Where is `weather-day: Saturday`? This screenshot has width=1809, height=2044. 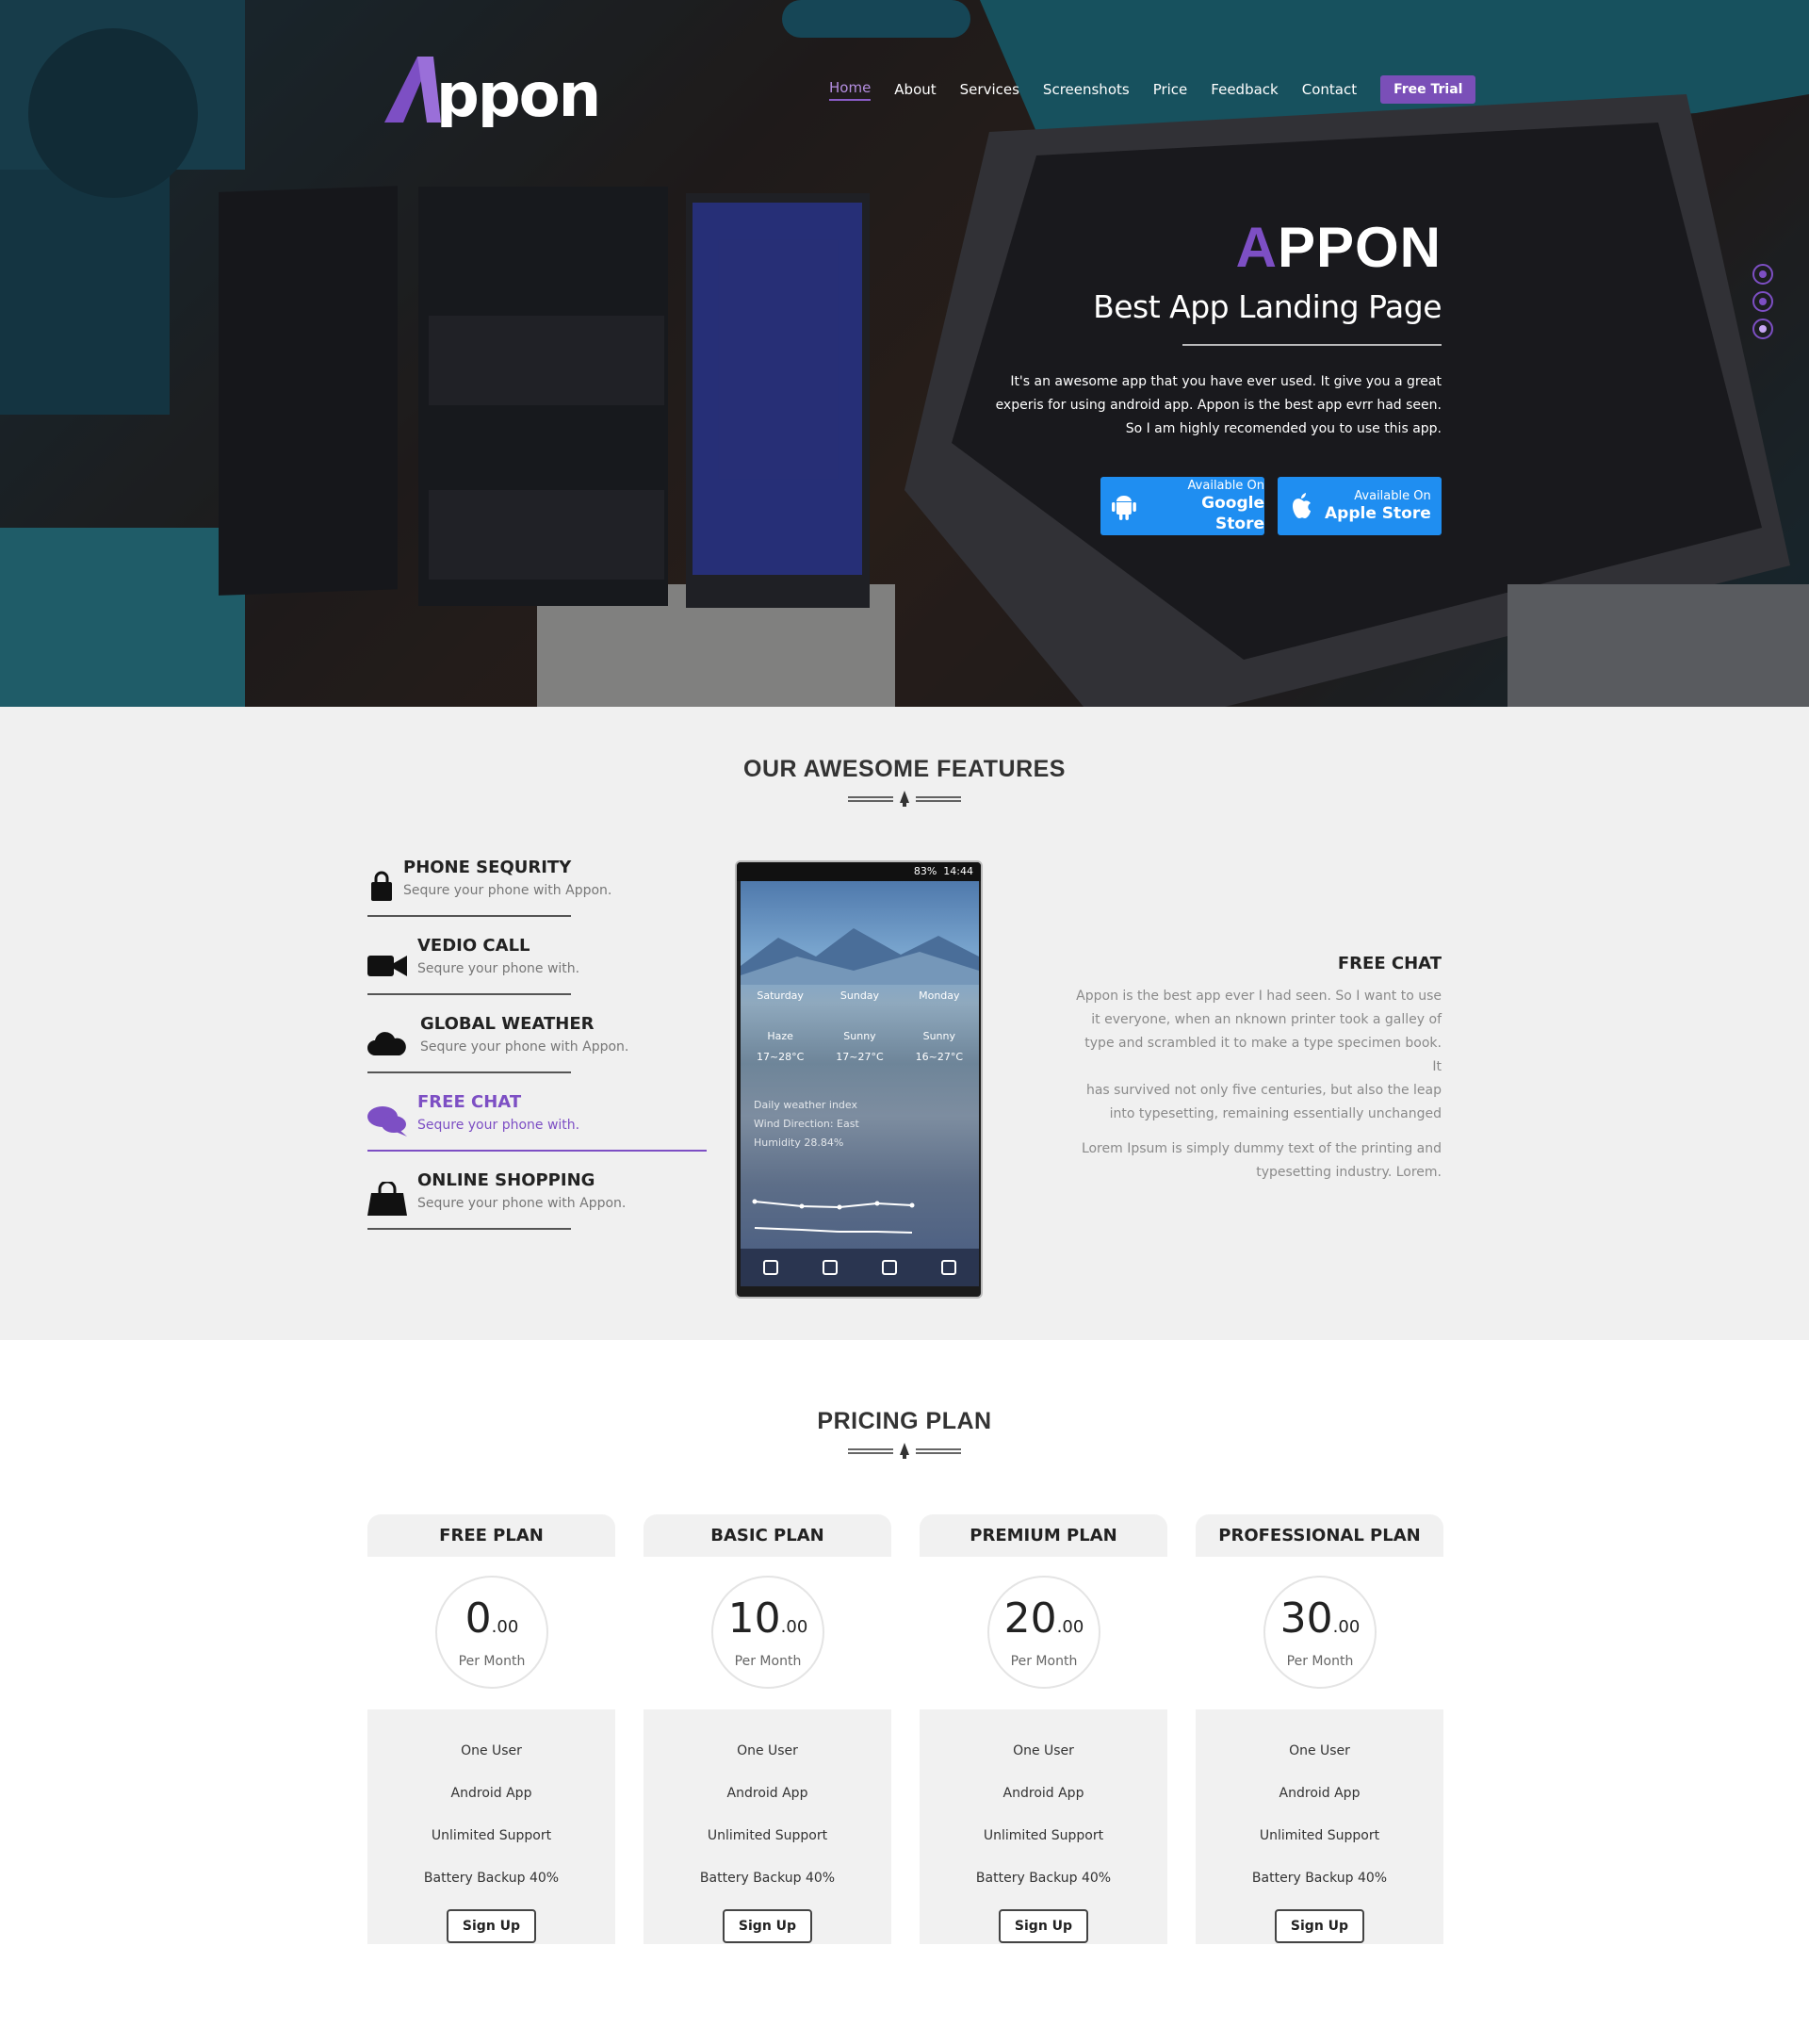
weather-day: Saturday is located at coordinates (780, 995).